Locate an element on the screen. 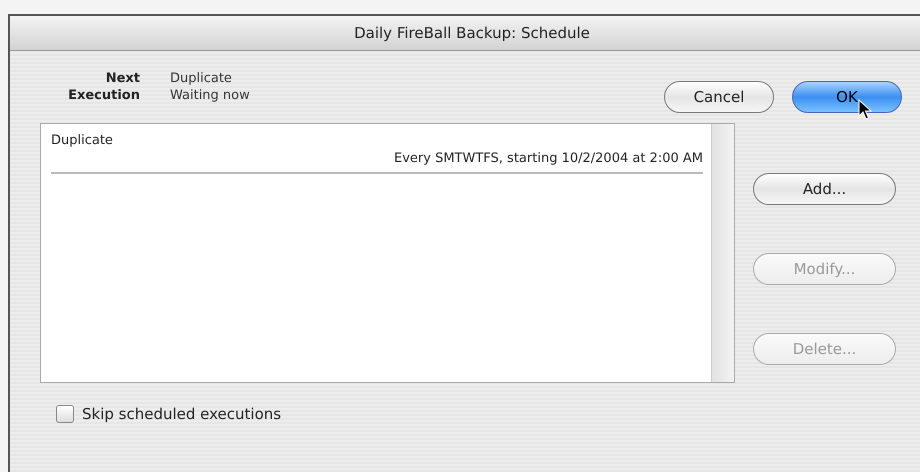  checkbox is located at coordinates (65, 414).